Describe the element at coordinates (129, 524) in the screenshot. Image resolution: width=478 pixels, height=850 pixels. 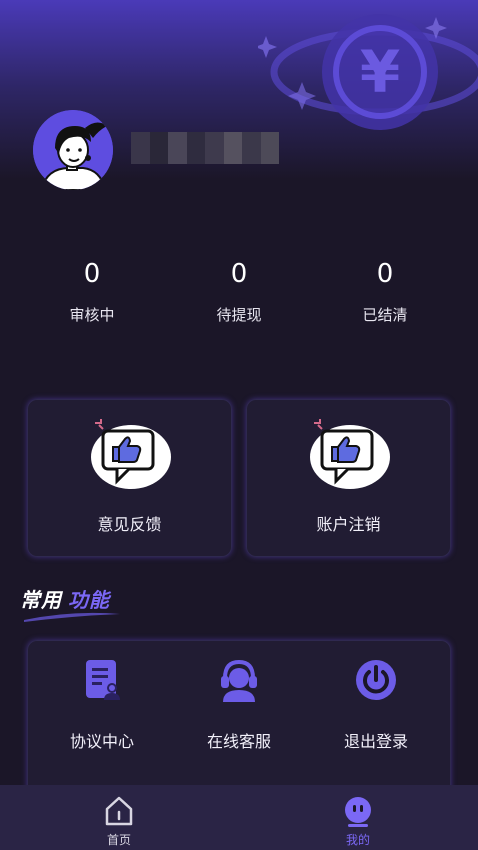
I see `feedback-label: 意见反馈` at that location.